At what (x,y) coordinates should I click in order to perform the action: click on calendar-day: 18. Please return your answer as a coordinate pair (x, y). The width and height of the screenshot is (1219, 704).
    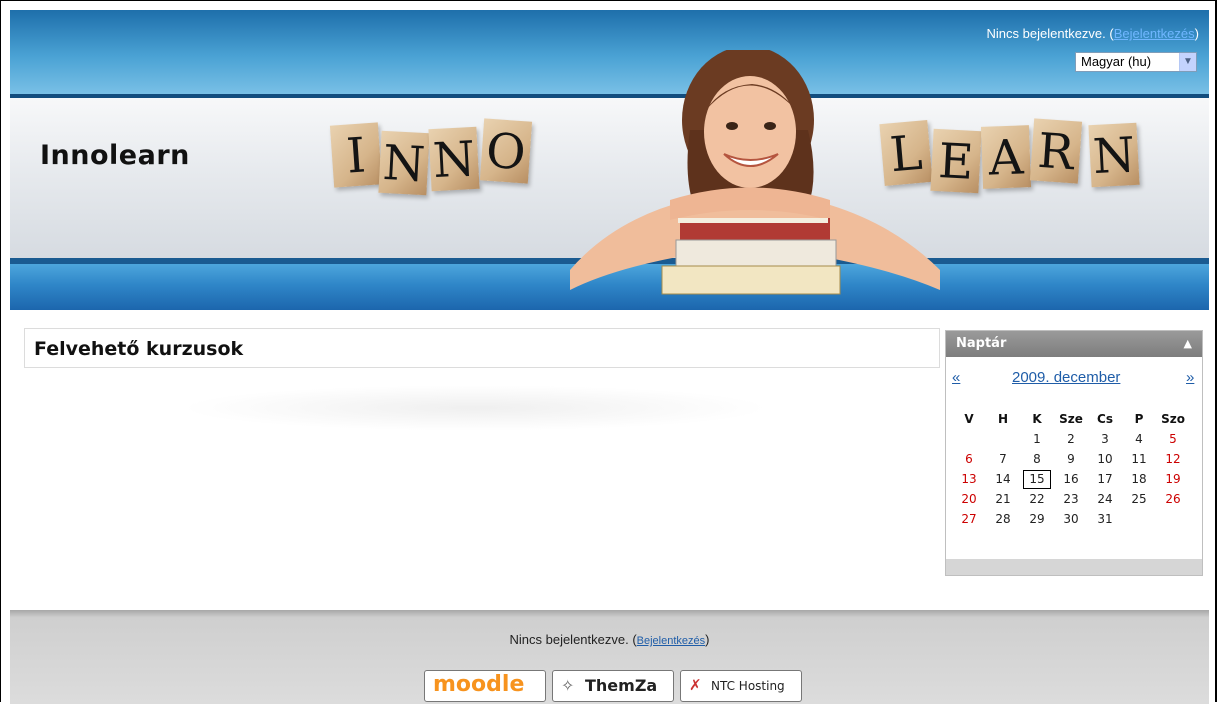
    Looking at the image, I should click on (1139, 479).